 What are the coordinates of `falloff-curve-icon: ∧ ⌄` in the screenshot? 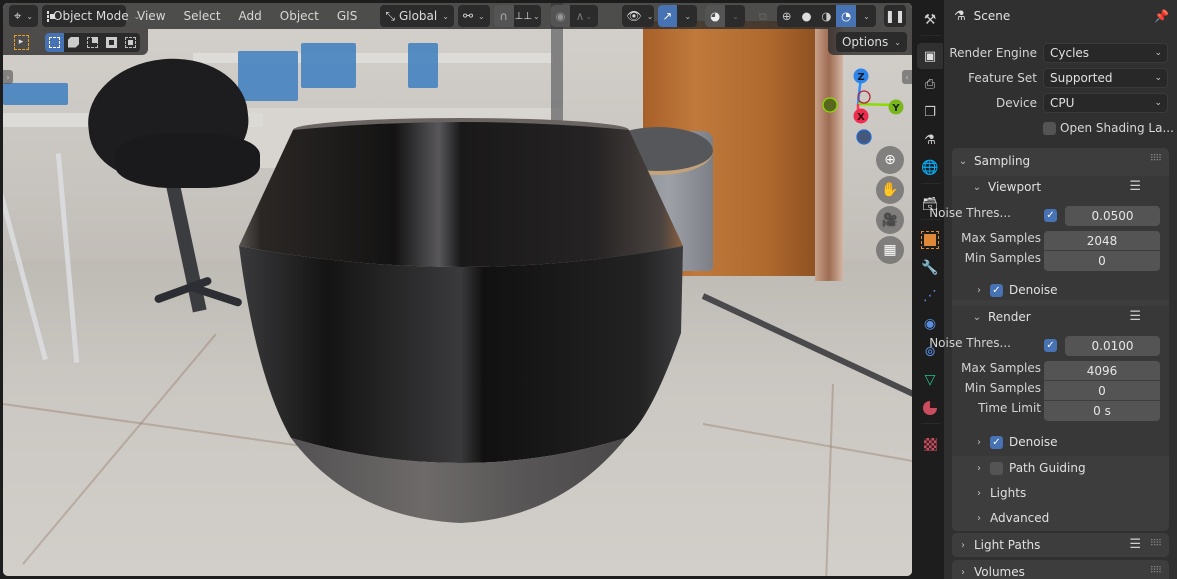 It's located at (583, 16).